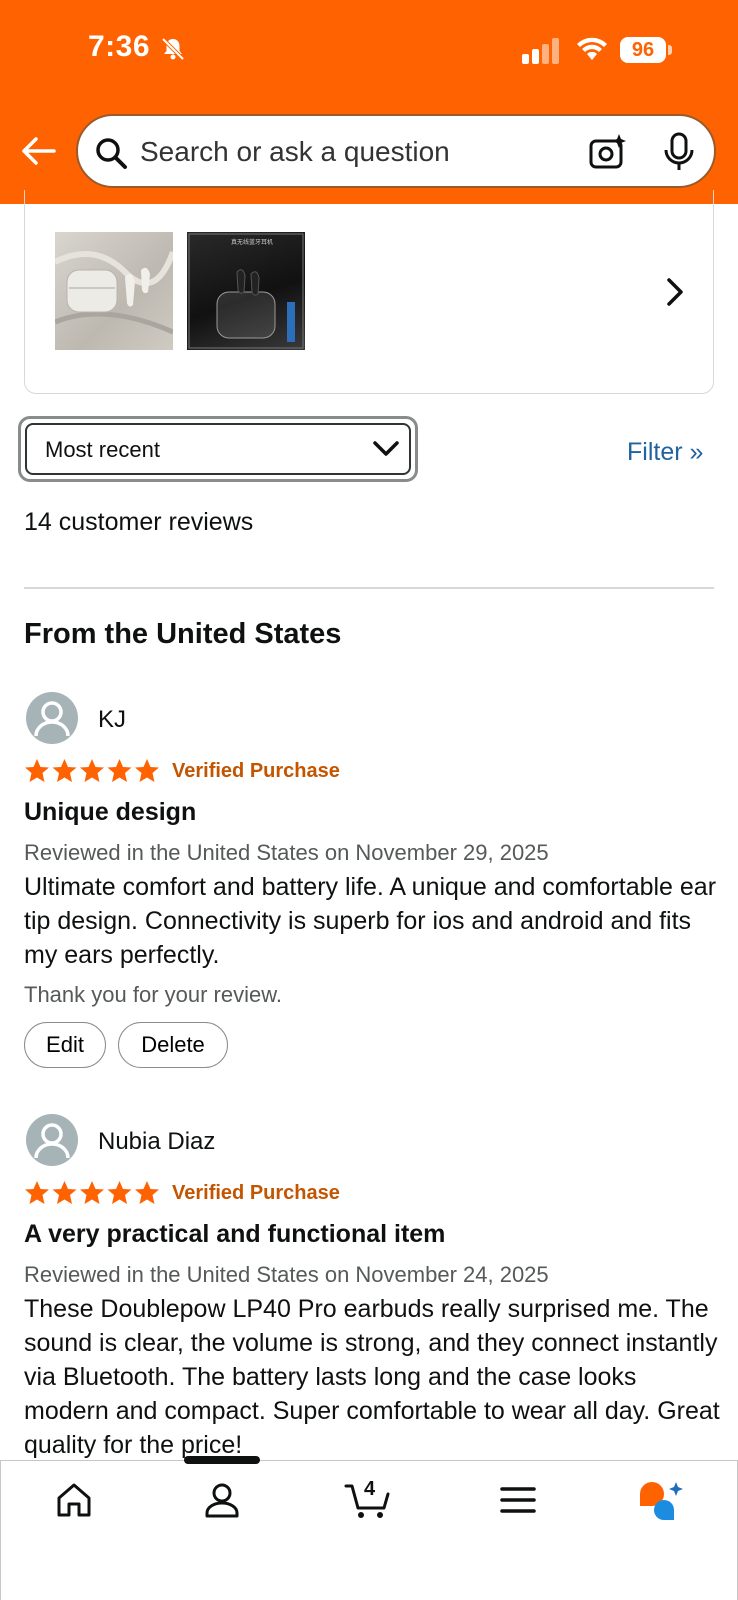 This screenshot has width=738, height=1600. What do you see at coordinates (183, 634) in the screenshot?
I see `region-heading: From the United States` at bounding box center [183, 634].